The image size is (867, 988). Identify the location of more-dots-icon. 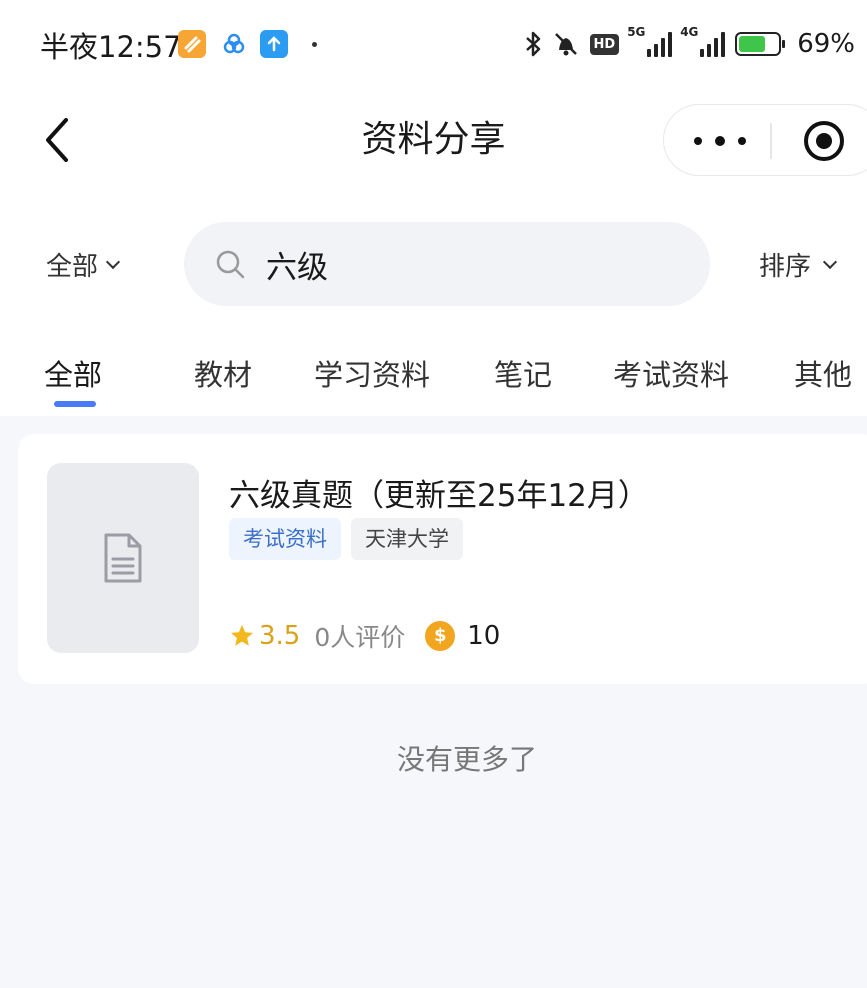
(720, 141).